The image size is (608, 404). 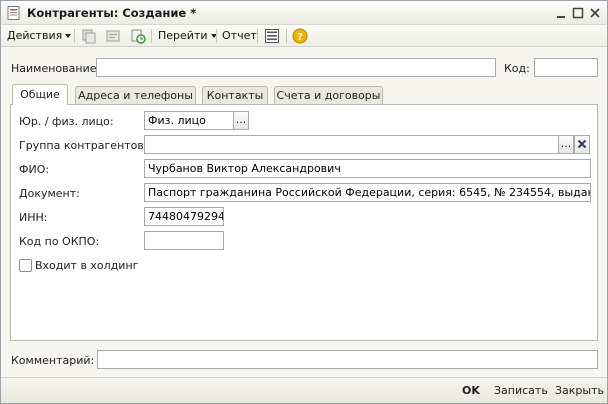 I want to click on code-label: Код:, so click(x=517, y=68).